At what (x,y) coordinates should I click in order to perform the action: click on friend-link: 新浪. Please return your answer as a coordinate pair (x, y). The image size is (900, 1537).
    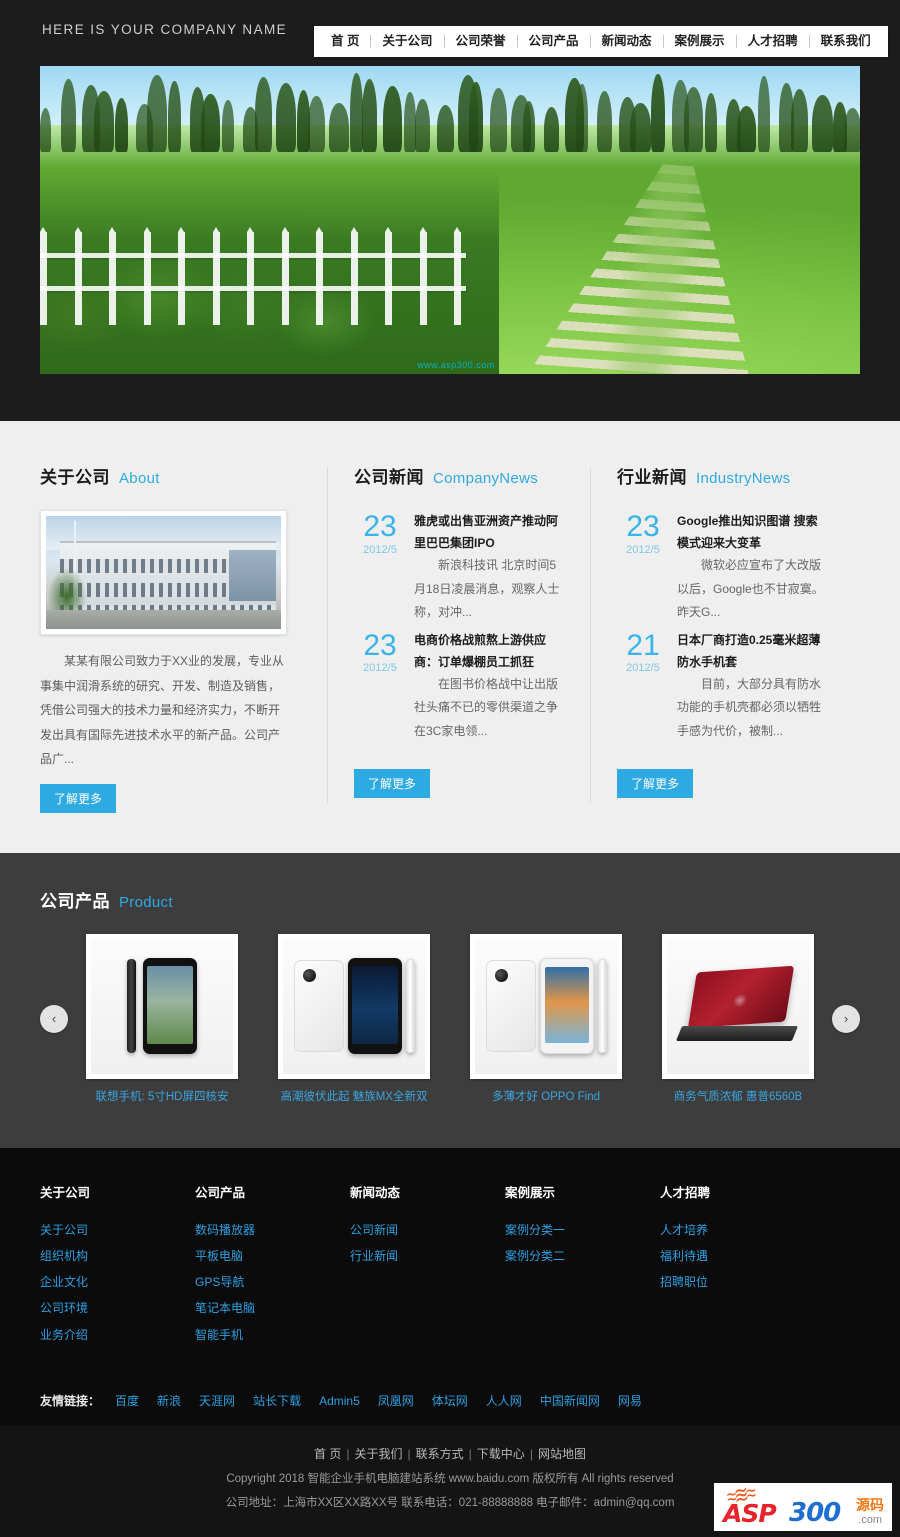
    Looking at the image, I should click on (169, 1401).